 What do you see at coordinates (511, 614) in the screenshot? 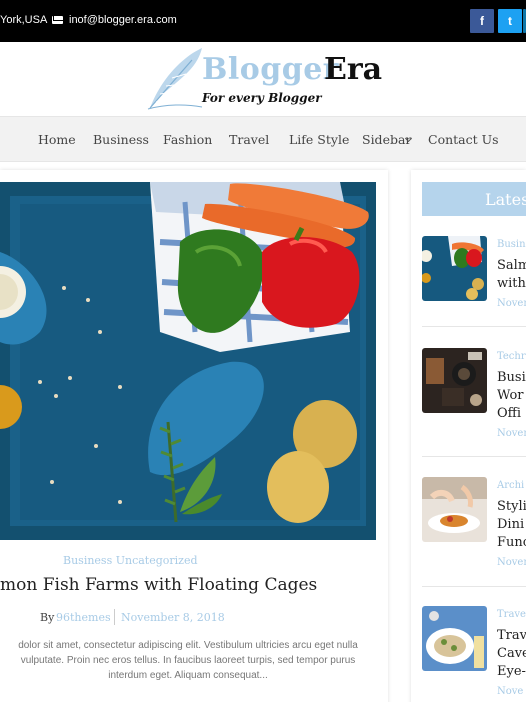
I see `sidebar-post-category: Trave` at bounding box center [511, 614].